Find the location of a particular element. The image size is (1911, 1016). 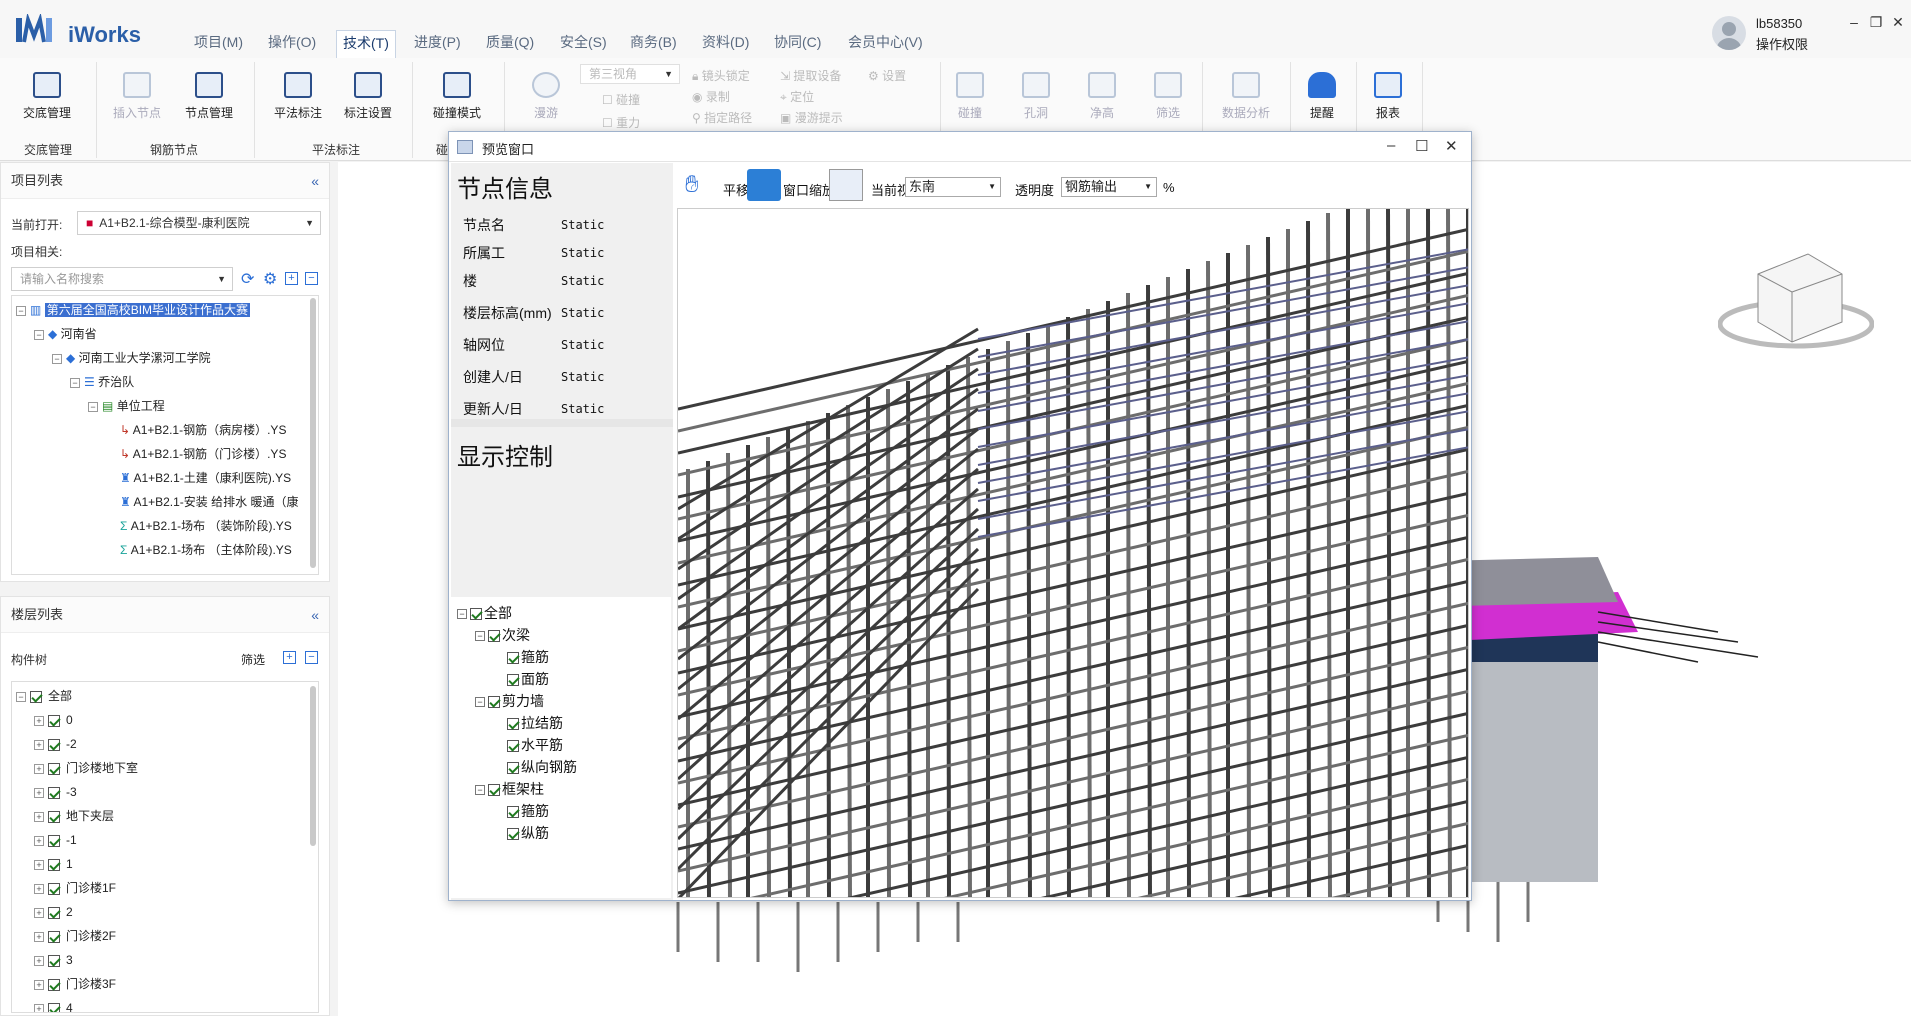

remind-button: 提醒 is located at coordinates (1322, 94).